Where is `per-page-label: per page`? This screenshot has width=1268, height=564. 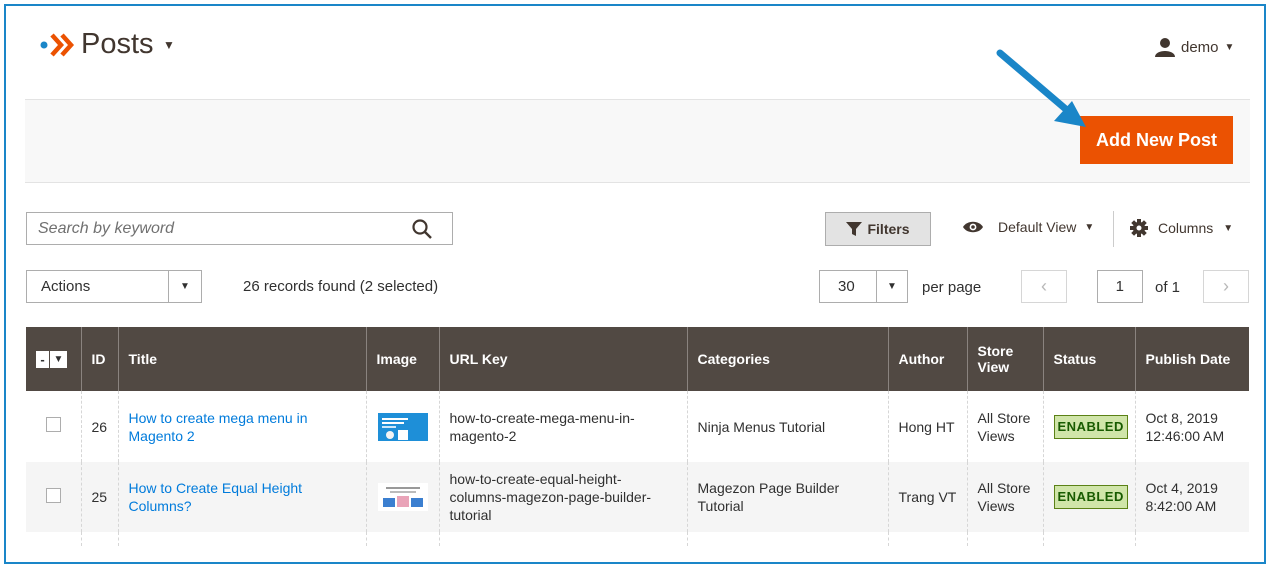
per-page-label: per page is located at coordinates (952, 287).